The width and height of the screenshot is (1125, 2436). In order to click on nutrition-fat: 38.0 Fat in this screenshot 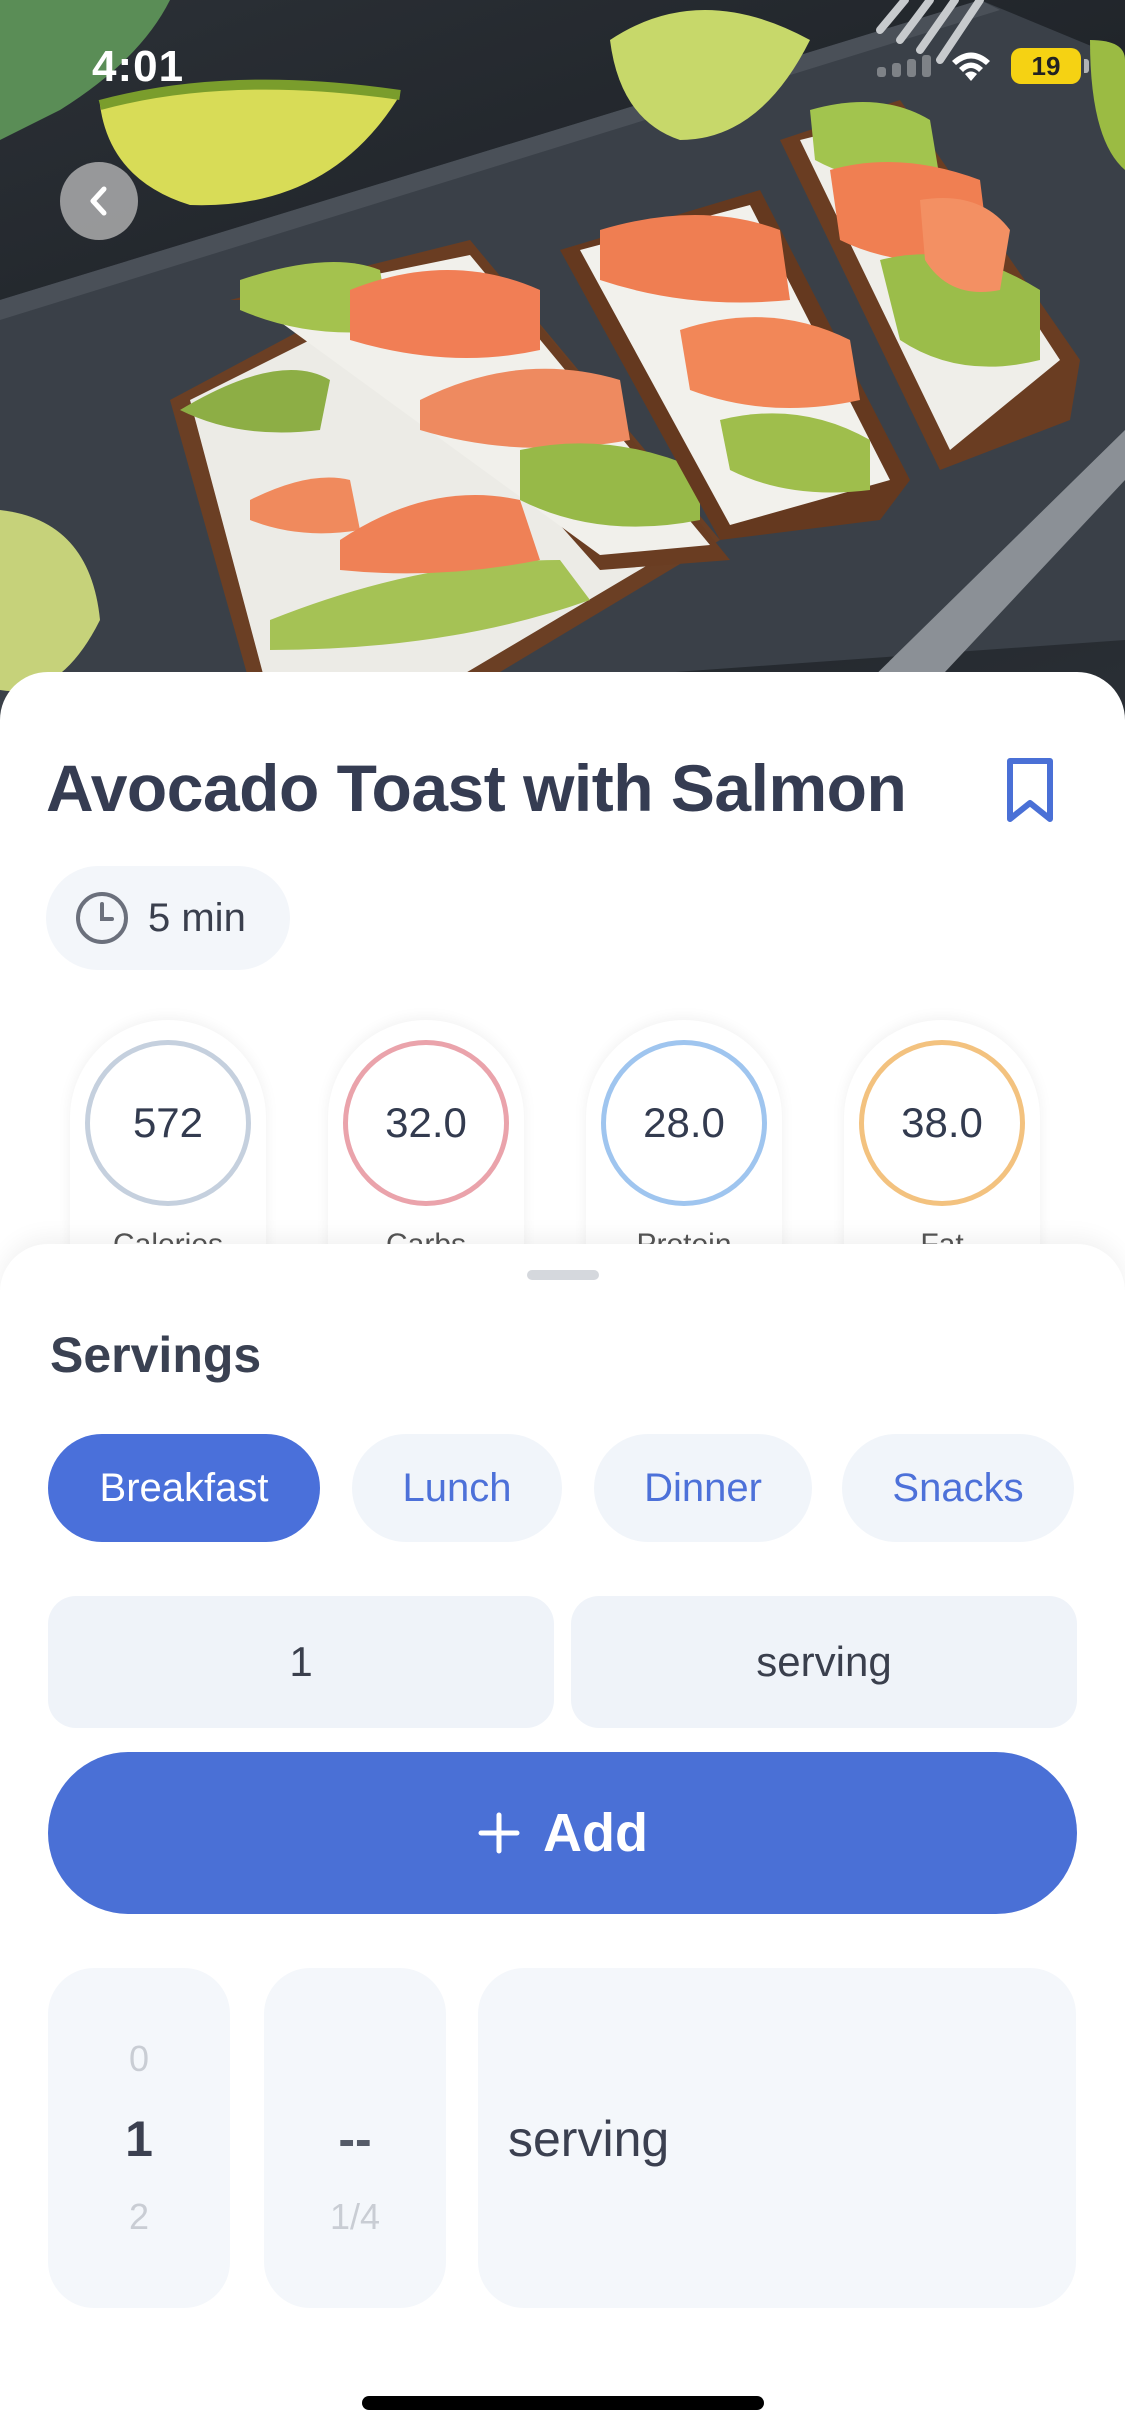, I will do `click(942, 1150)`.